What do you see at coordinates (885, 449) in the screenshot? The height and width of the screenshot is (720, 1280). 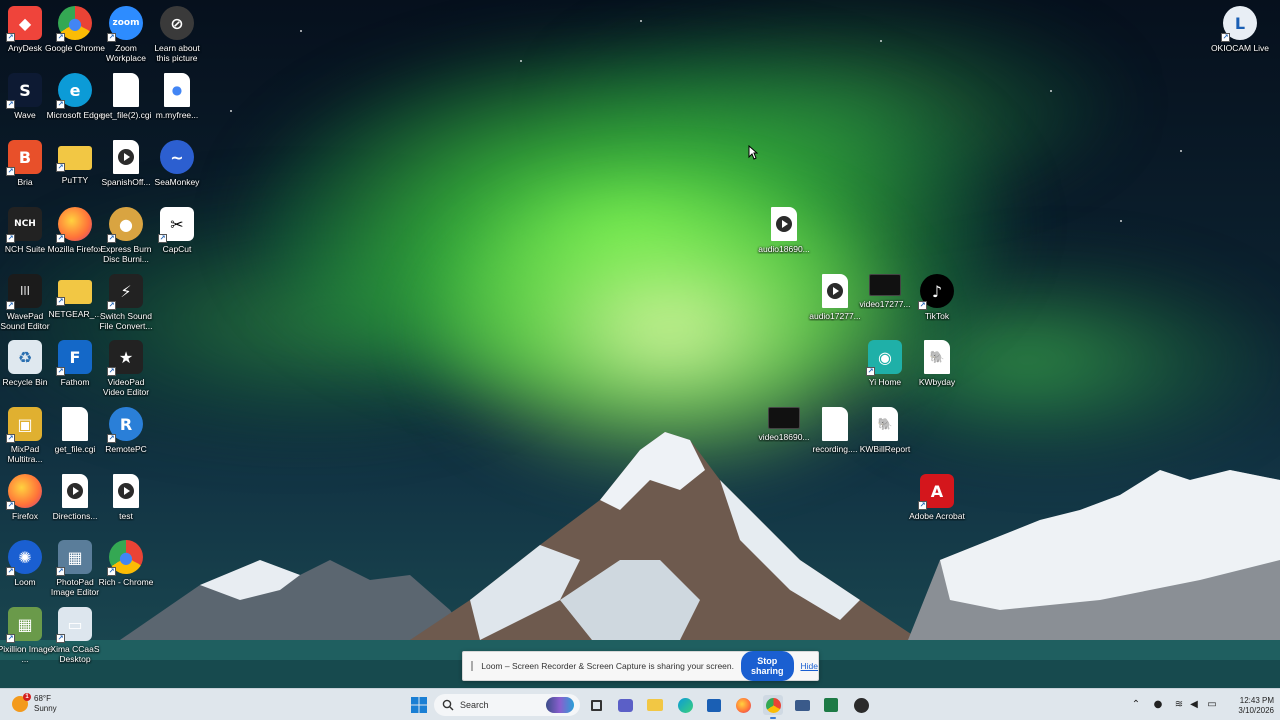 I see `desktop-icon-label: KWBillReport` at bounding box center [885, 449].